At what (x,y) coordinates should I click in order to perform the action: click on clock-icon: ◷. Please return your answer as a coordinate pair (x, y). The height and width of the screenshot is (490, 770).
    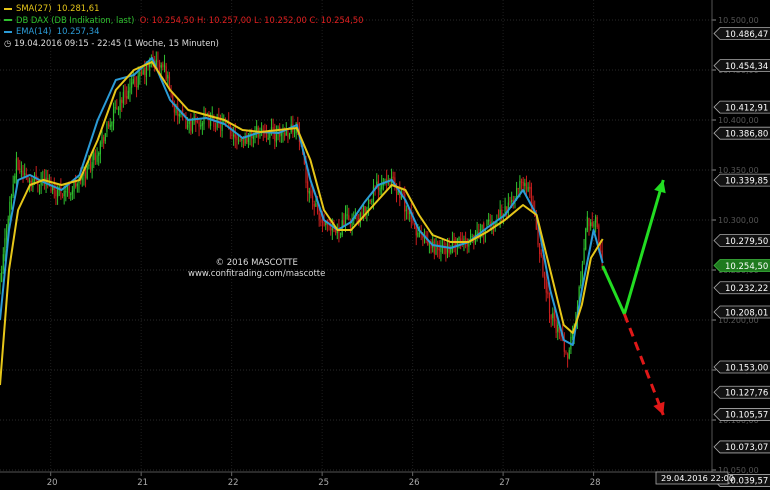
    Looking at the image, I should click on (8, 42).